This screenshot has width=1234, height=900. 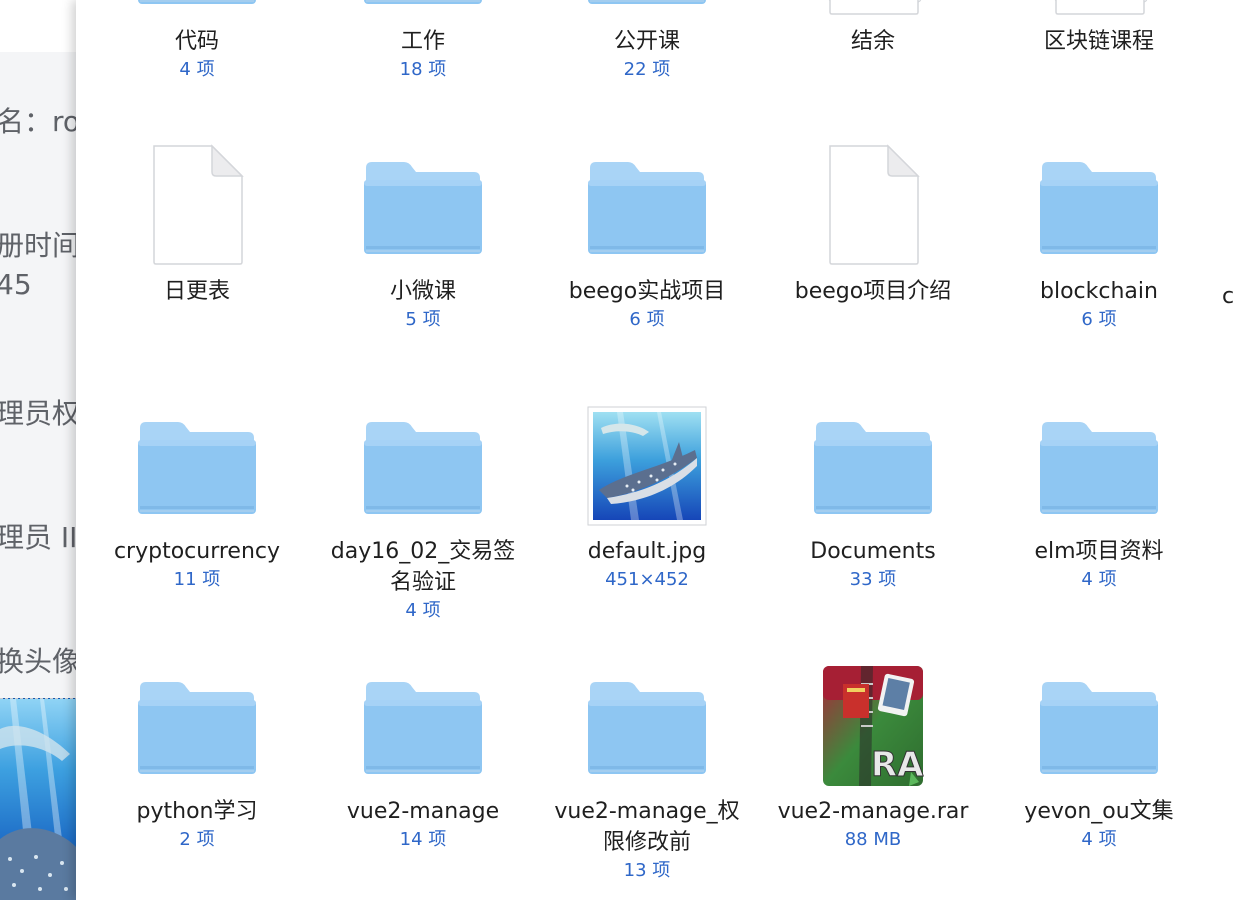 I want to click on file-item: python学习 2 项, so click(x=197, y=759).